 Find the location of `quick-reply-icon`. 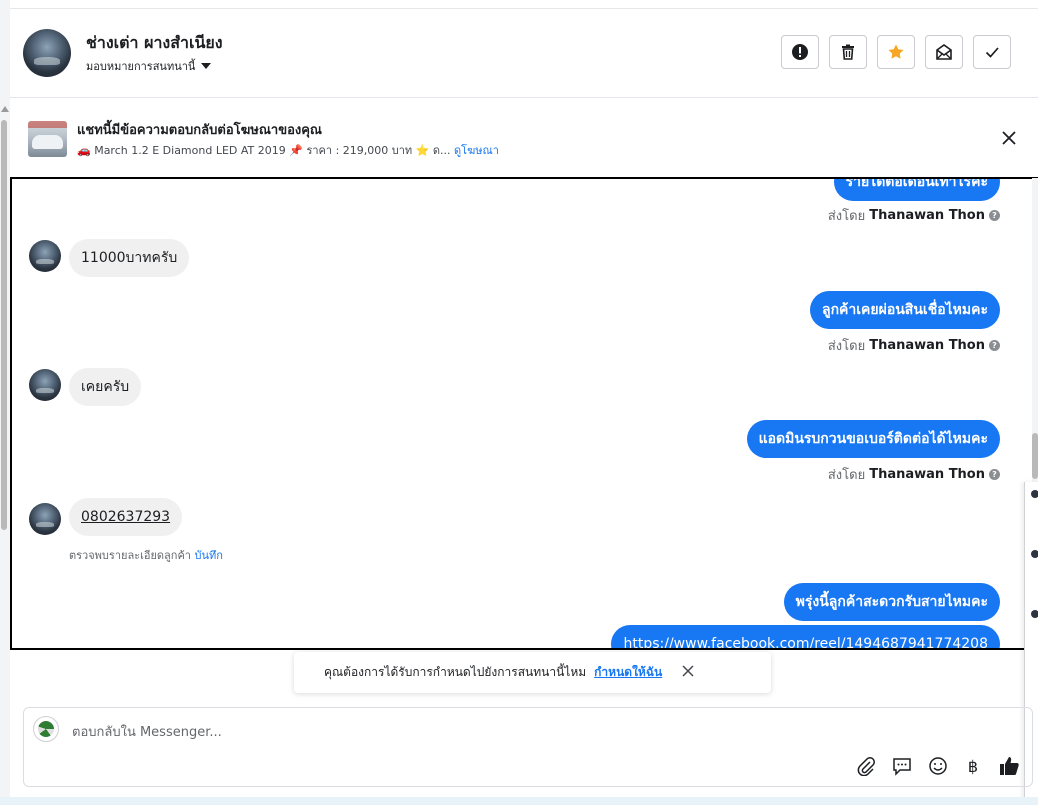

quick-reply-icon is located at coordinates (902, 767).